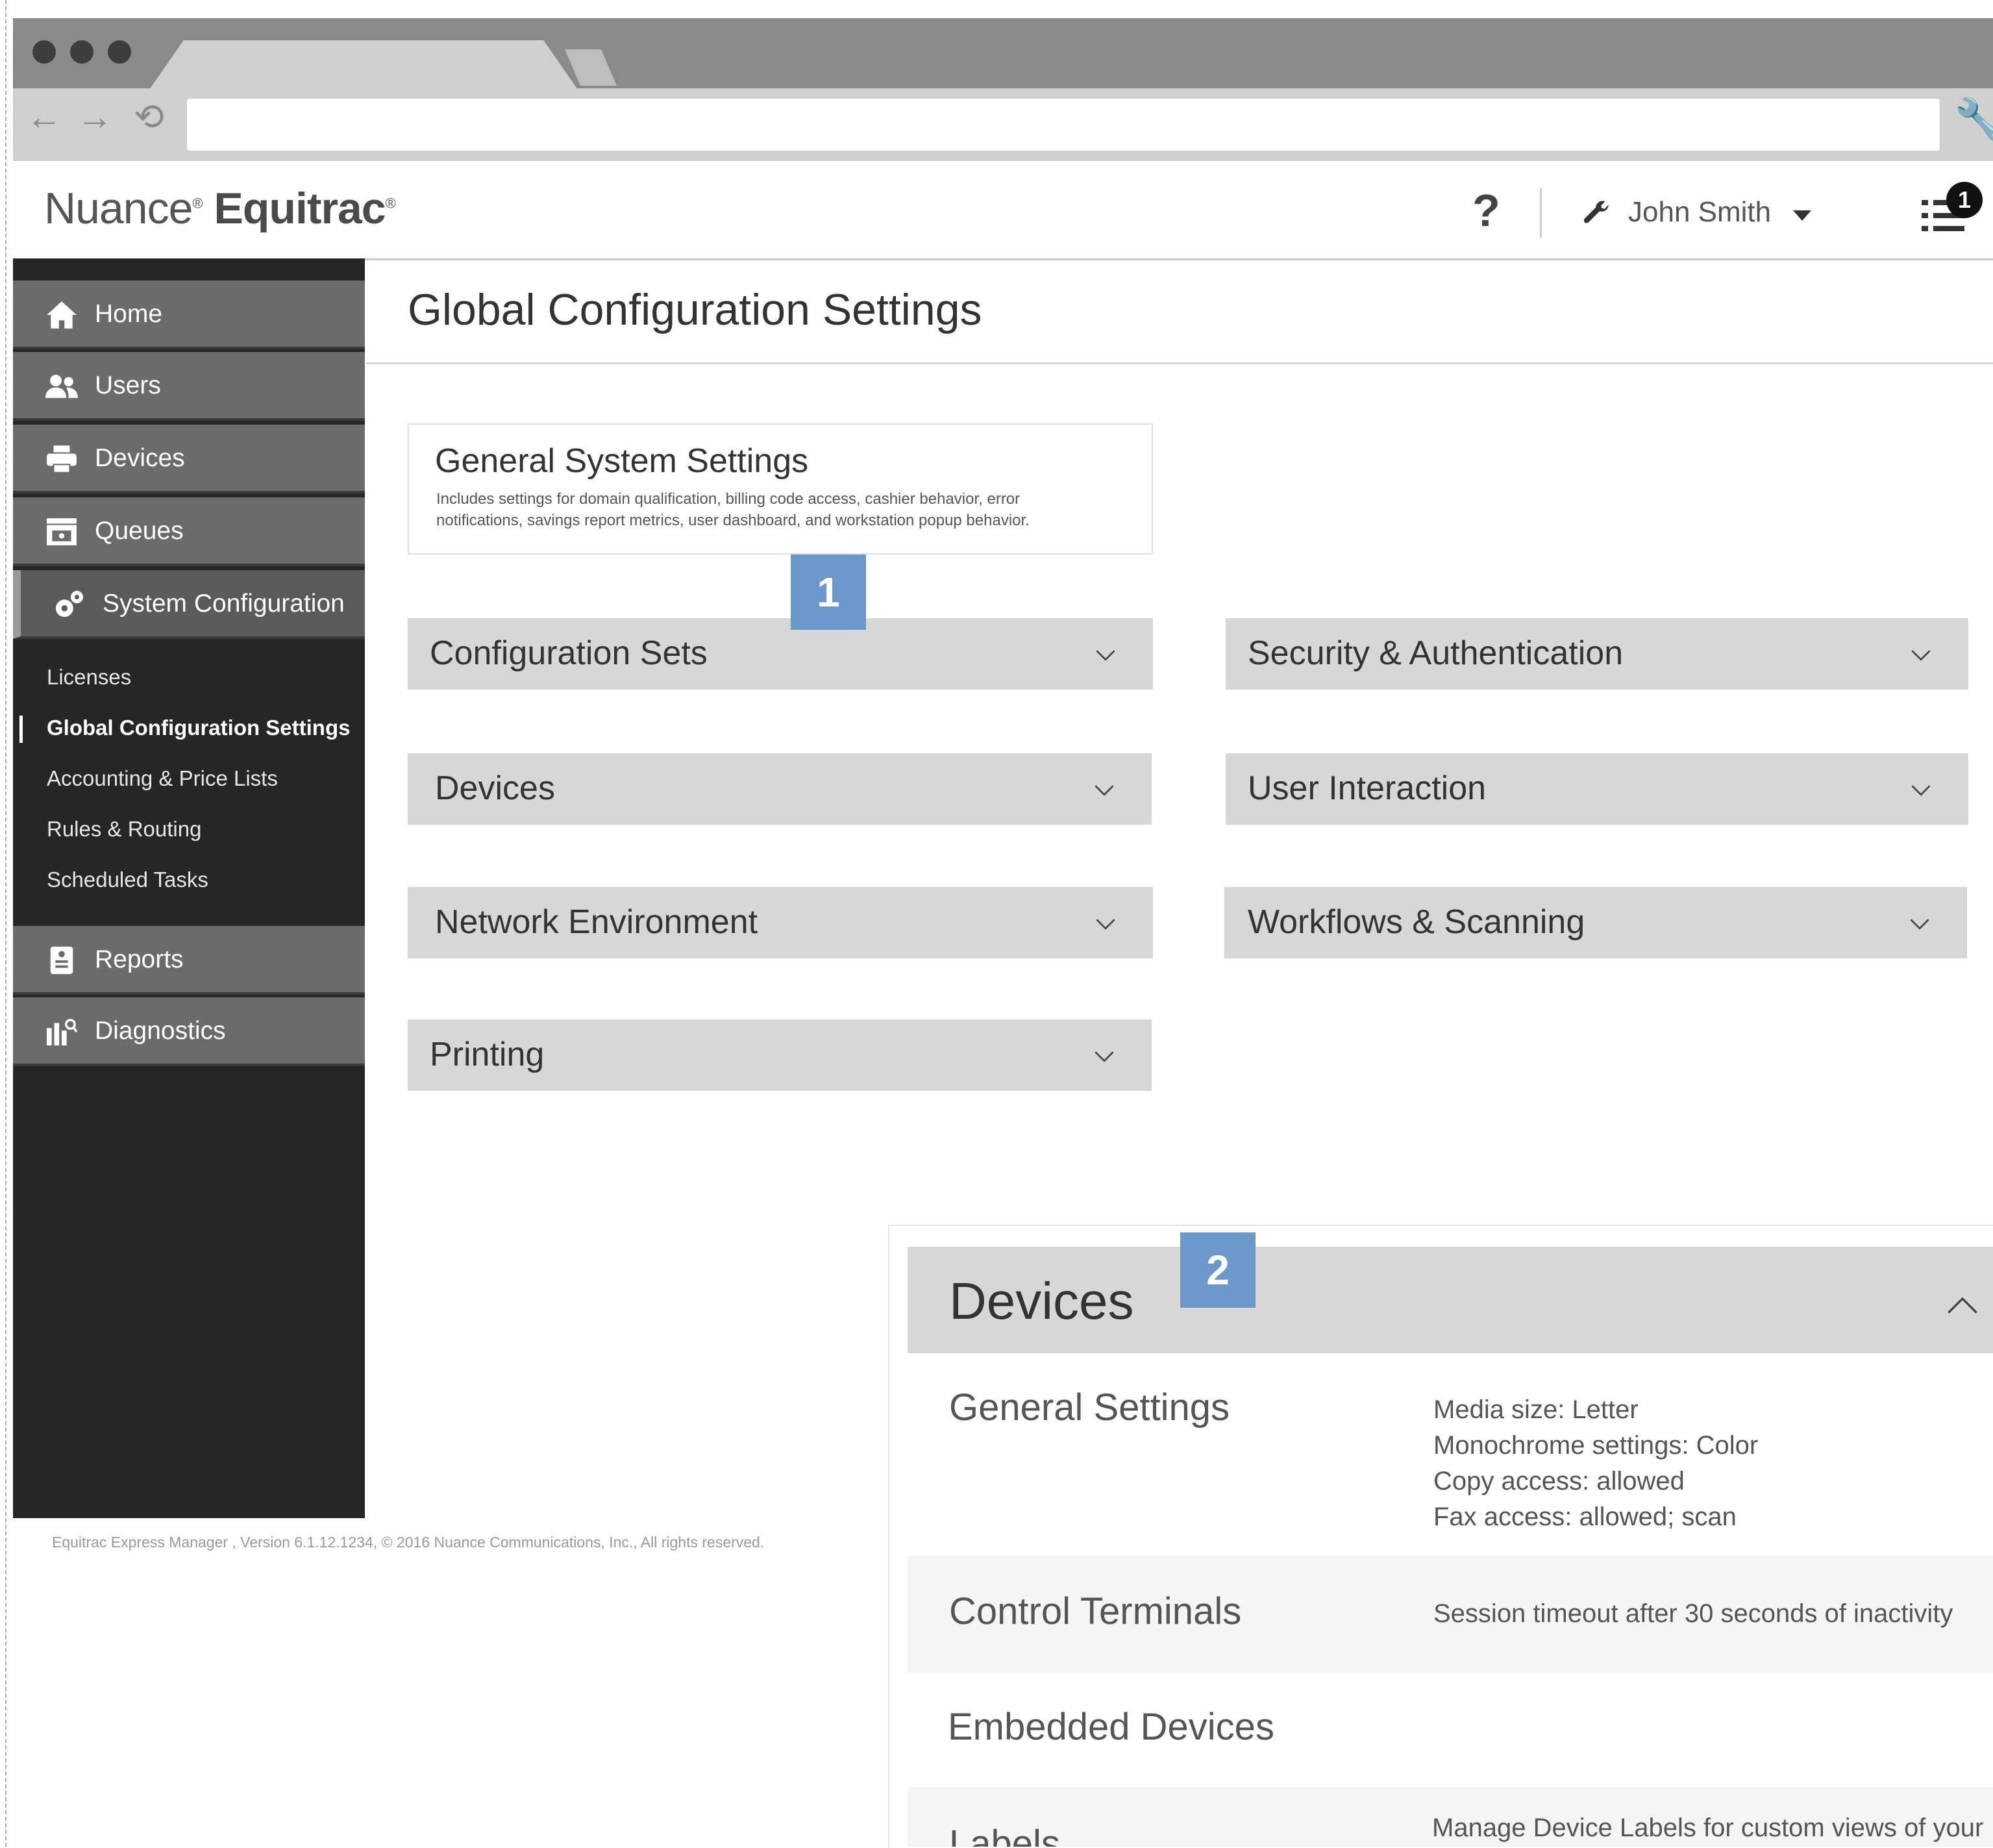 The width and height of the screenshot is (1993, 1848). What do you see at coordinates (1597, 789) in the screenshot?
I see `accordion-user-interaction: User Interaction` at bounding box center [1597, 789].